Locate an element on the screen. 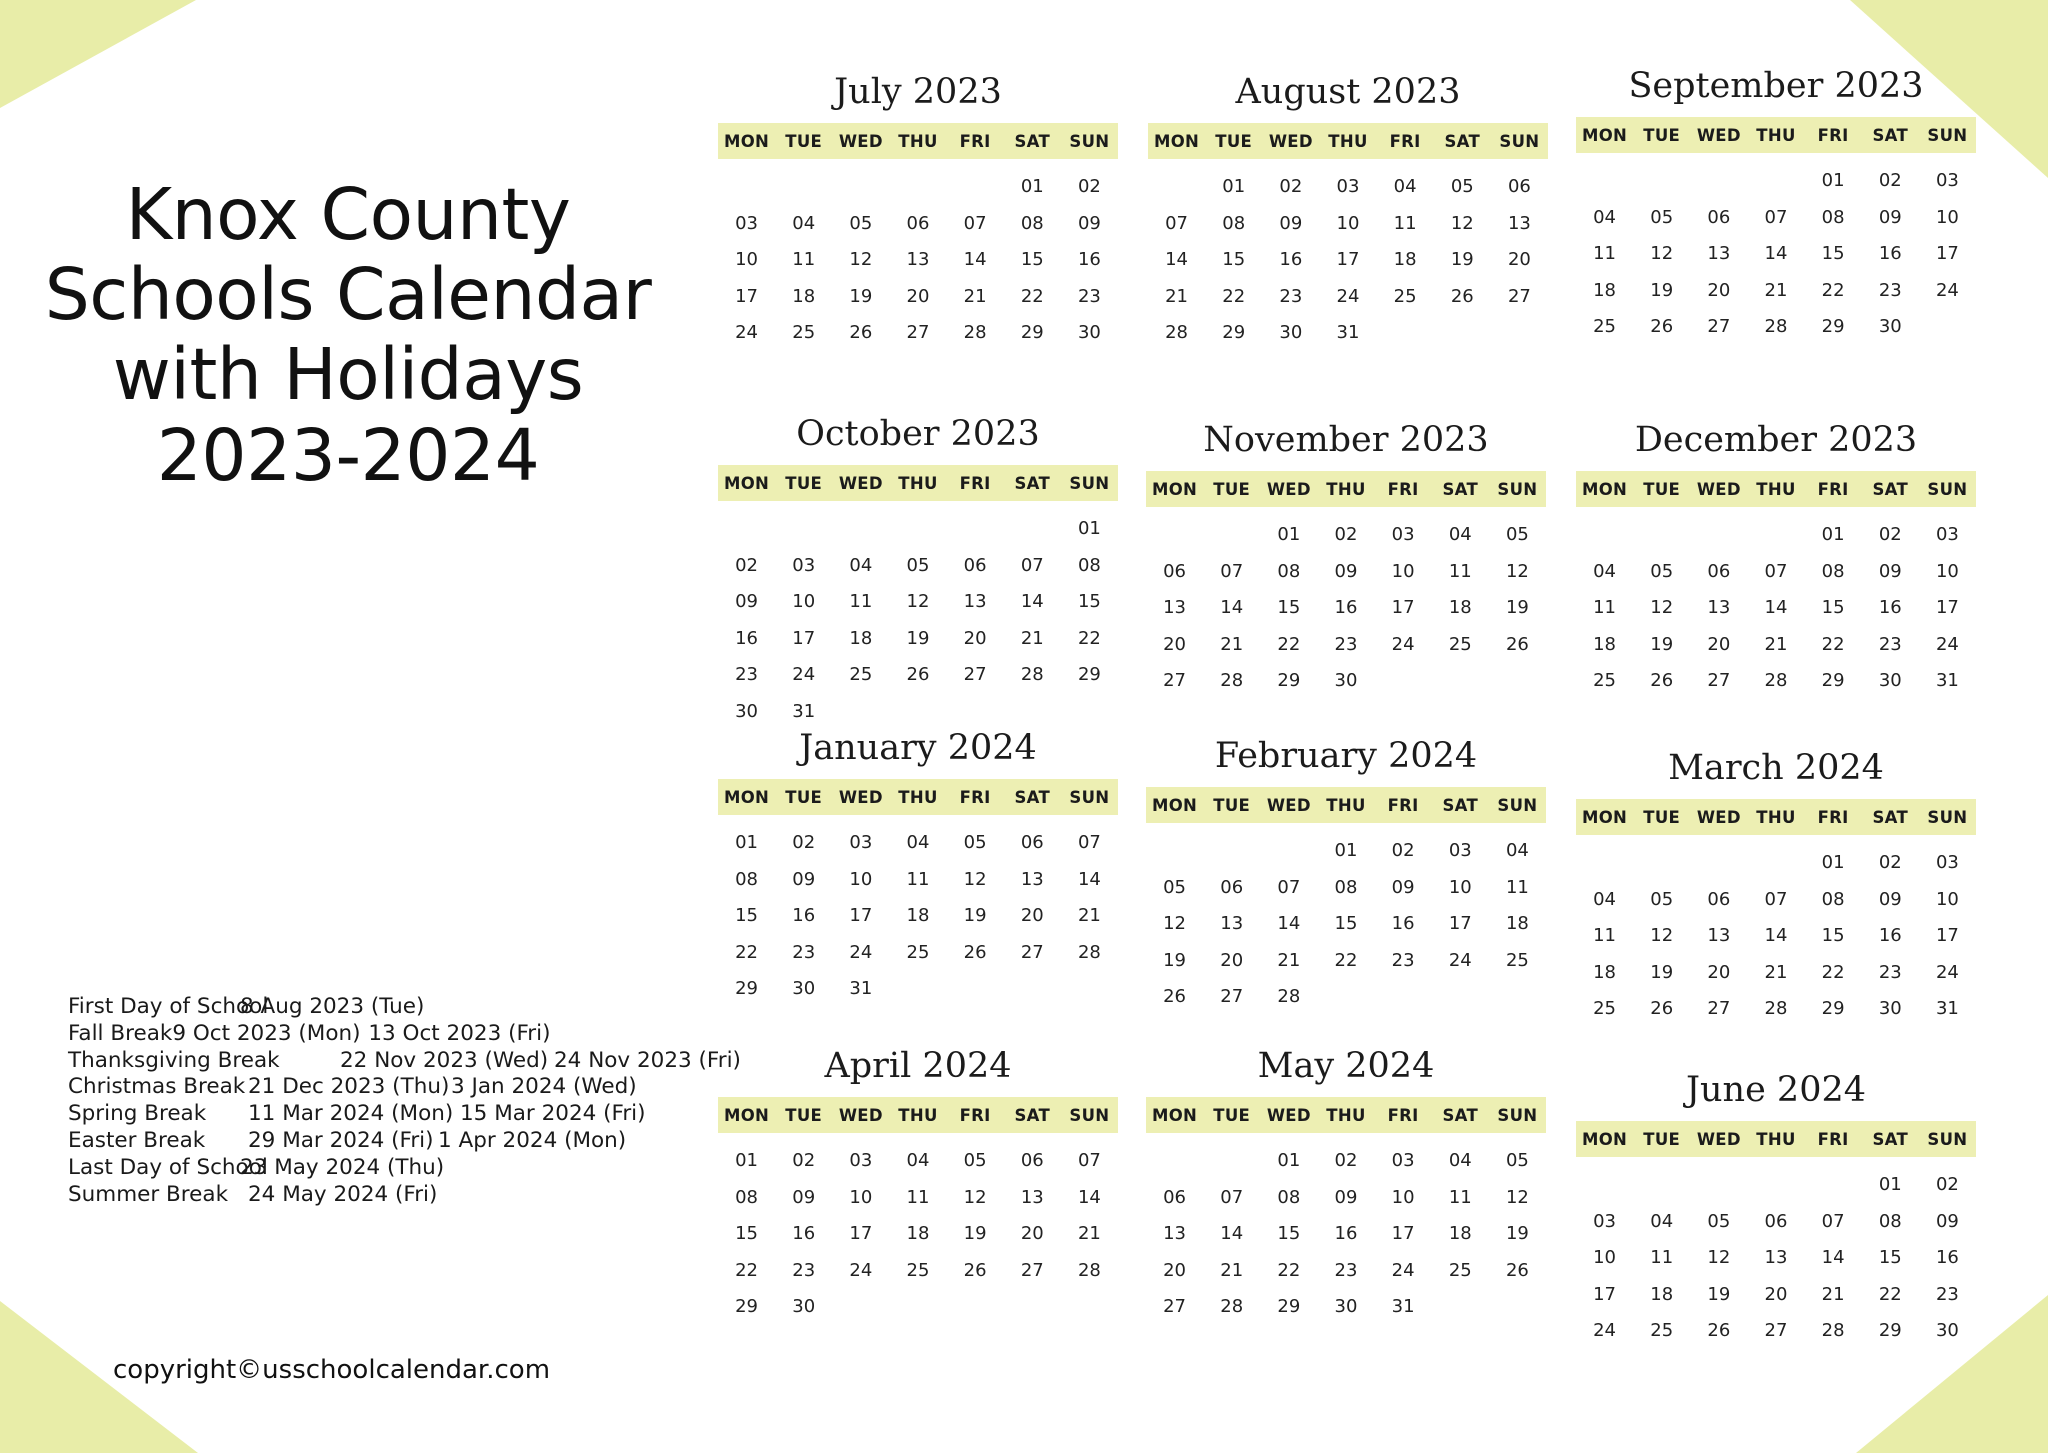 Image resolution: width=2048 pixels, height=1453 pixels. day-cell: 11 is located at coordinates (1661, 1258).